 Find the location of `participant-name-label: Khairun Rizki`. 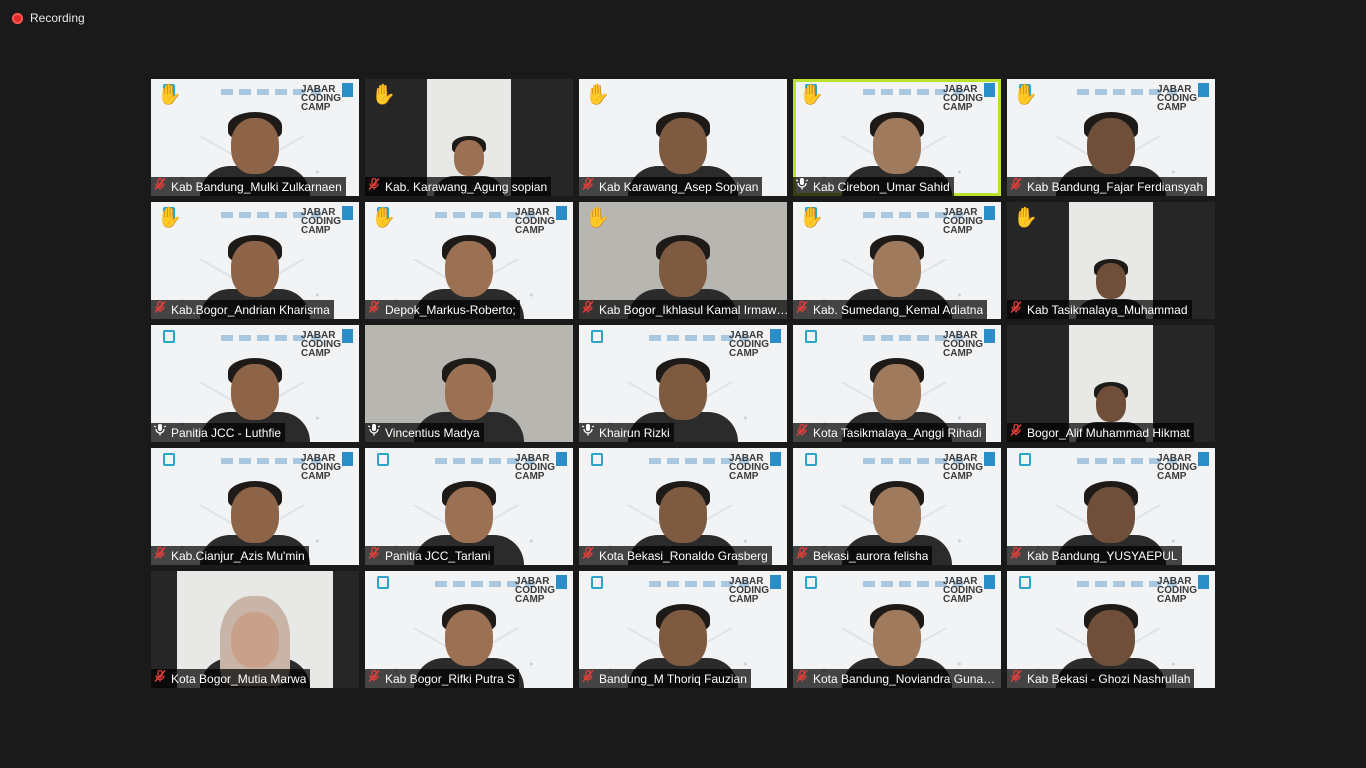

participant-name-label: Khairun Rizki is located at coordinates (626, 432).